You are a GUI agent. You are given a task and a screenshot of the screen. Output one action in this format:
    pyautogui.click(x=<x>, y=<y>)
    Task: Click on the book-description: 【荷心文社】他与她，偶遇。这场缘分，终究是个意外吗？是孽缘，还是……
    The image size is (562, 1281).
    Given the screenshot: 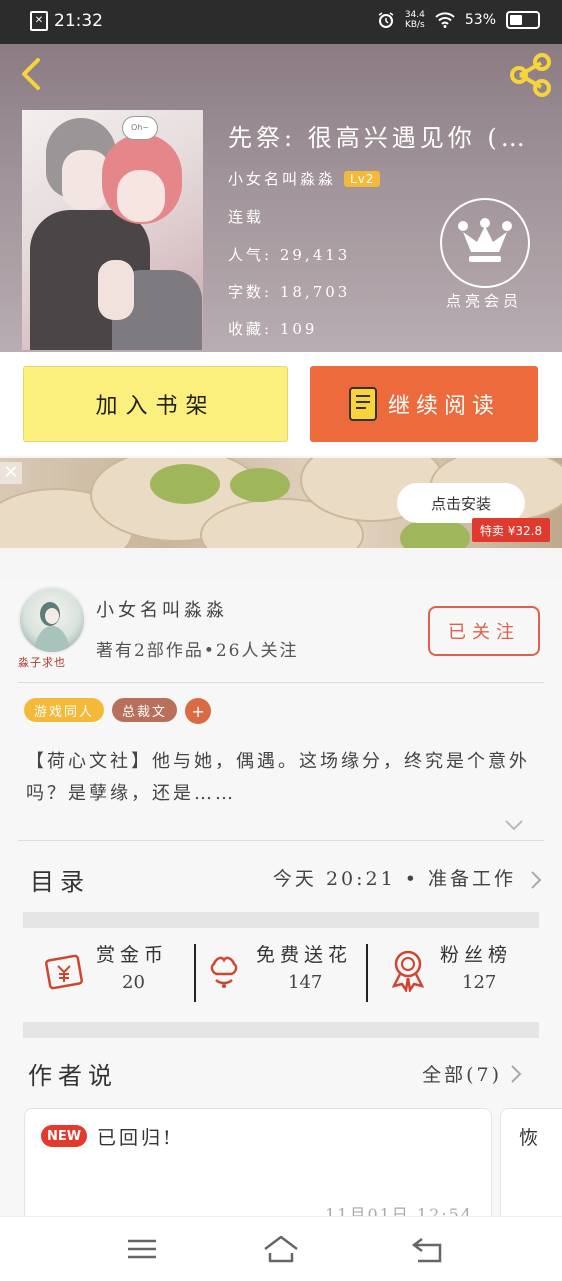 What is the action you would take?
    pyautogui.click(x=283, y=778)
    